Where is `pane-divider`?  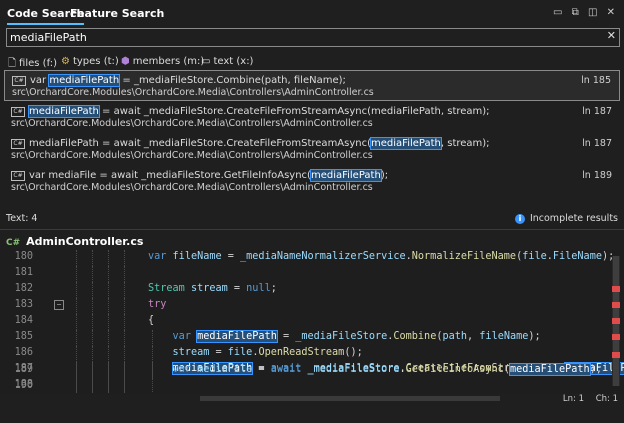
pane-divider is located at coordinates (312, 229).